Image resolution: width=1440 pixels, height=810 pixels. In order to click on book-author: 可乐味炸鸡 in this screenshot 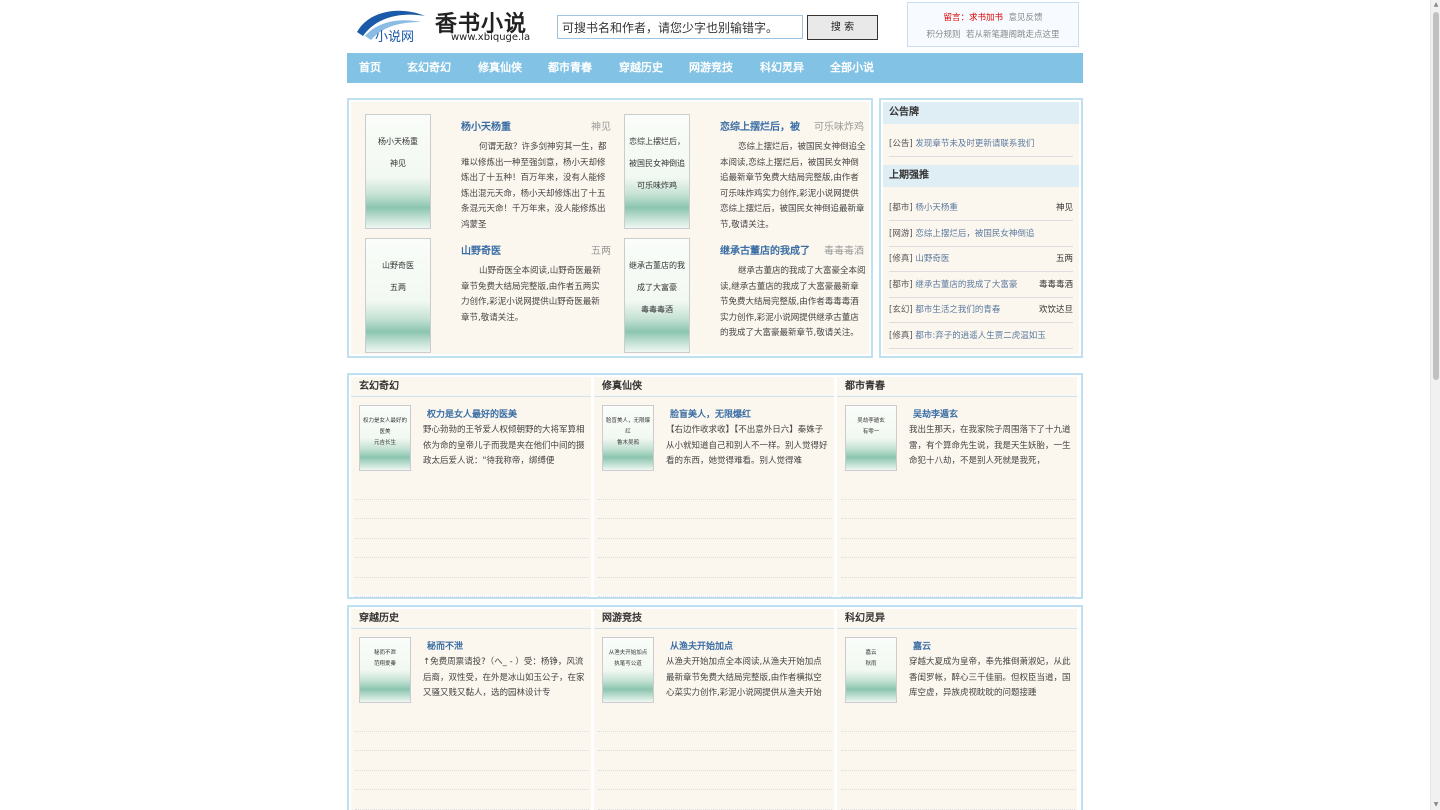, I will do `click(839, 125)`.